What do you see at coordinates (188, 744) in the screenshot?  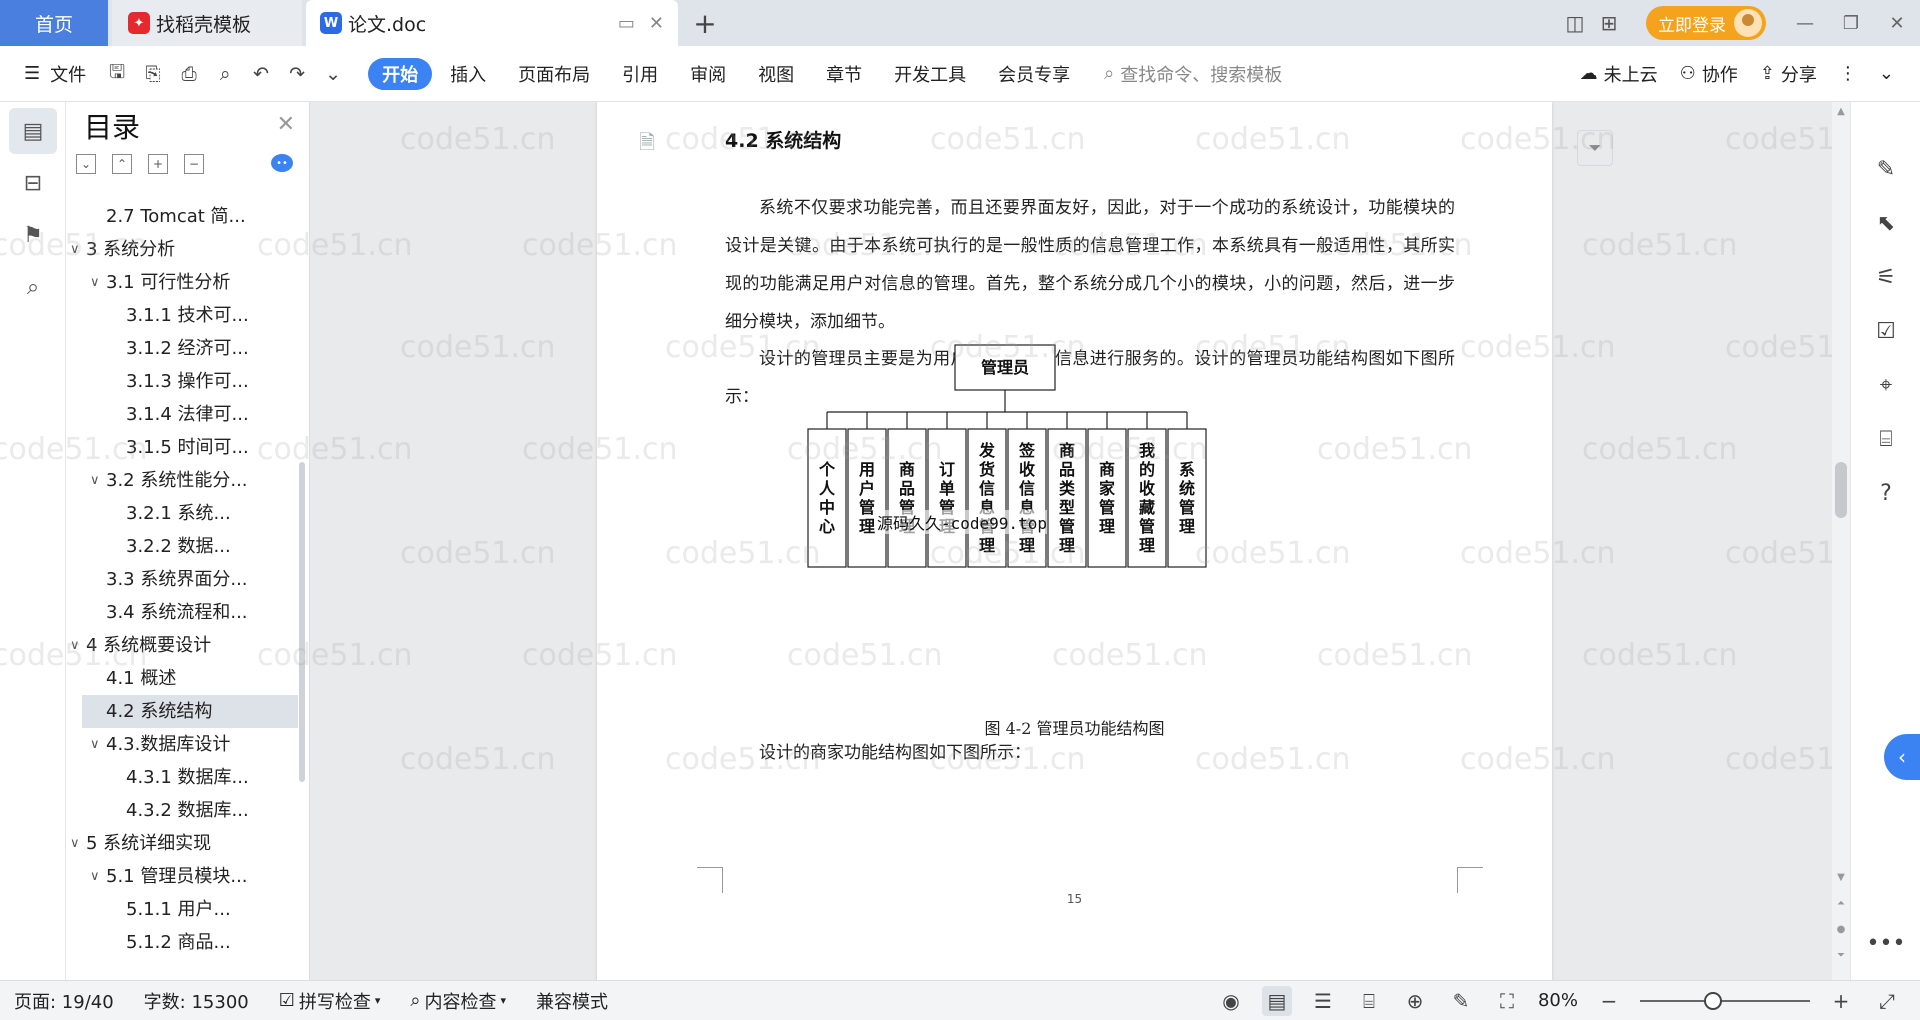 I see `outline-item: ∨ 4.3.数据库设计` at bounding box center [188, 744].